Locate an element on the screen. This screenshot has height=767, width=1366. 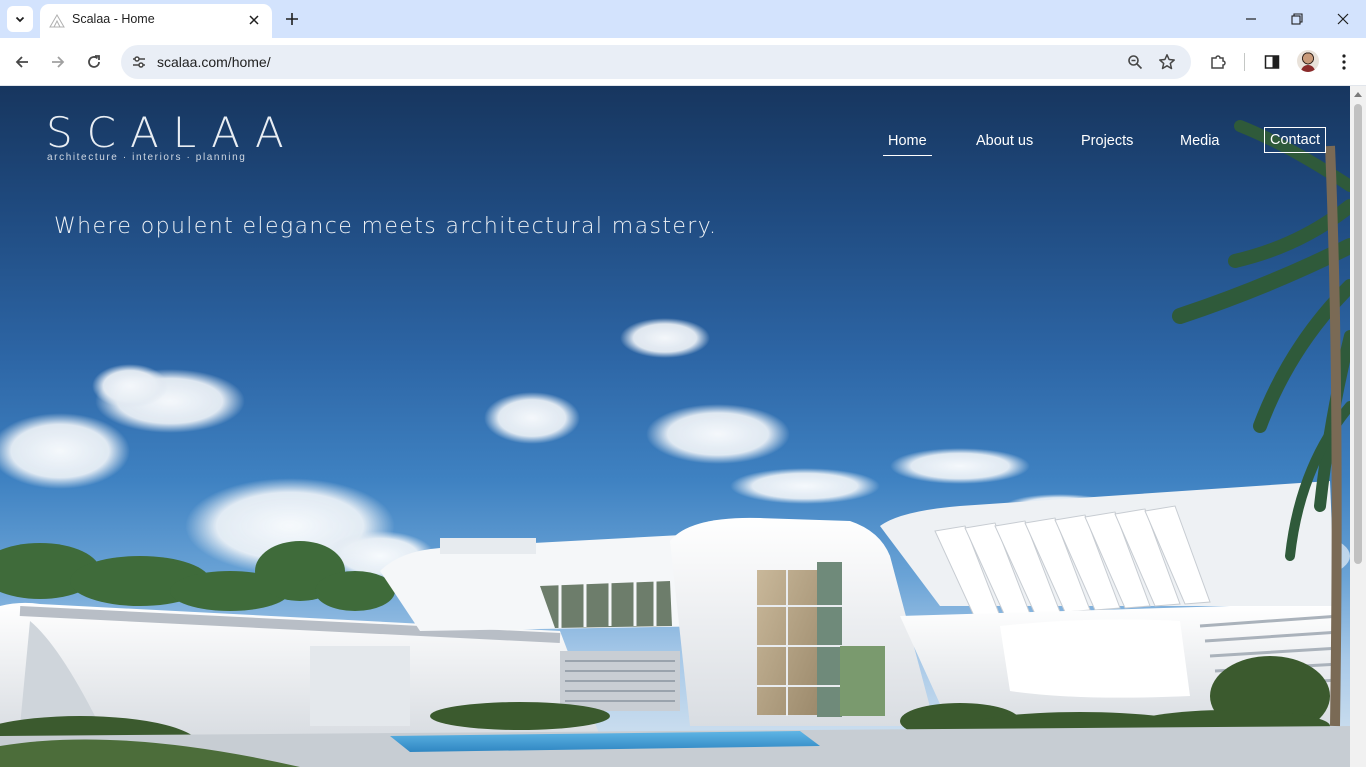
new-tab-button is located at coordinates (292, 19).